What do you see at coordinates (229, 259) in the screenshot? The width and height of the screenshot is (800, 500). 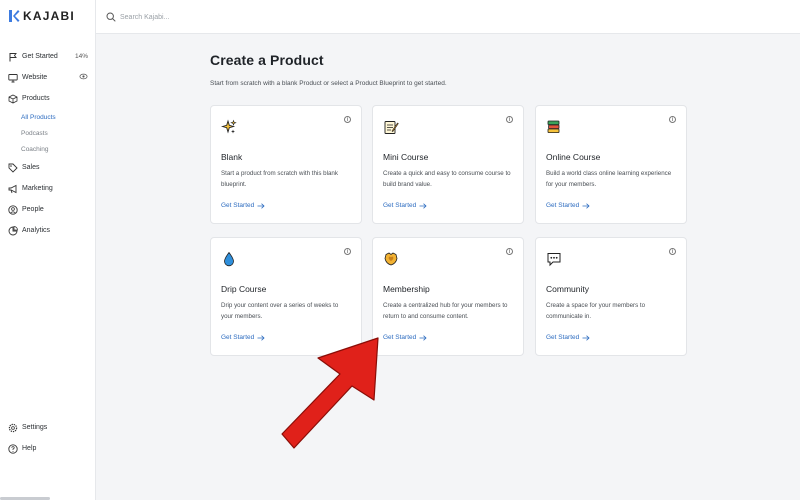 I see `droplet-icon` at bounding box center [229, 259].